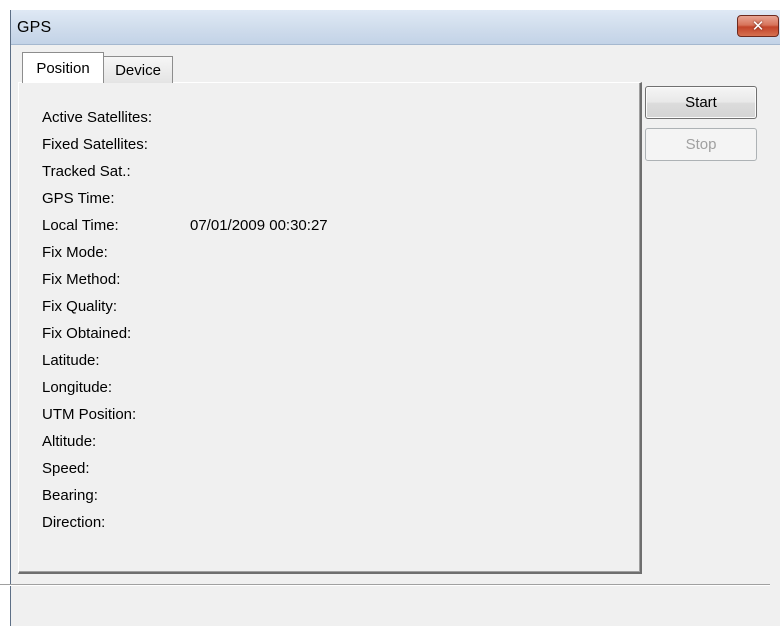  I want to click on label-utm-position: UTM Position:, so click(89, 414).